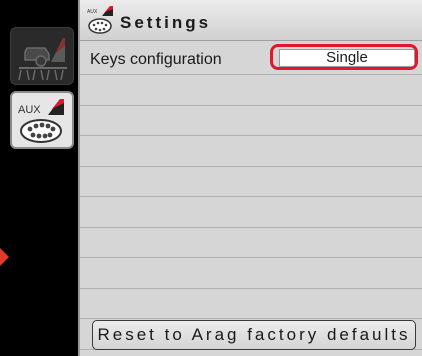 Image resolution: width=422 pixels, height=356 pixels. Describe the element at coordinates (347, 58) in the screenshot. I see `setting-value: Single` at that location.